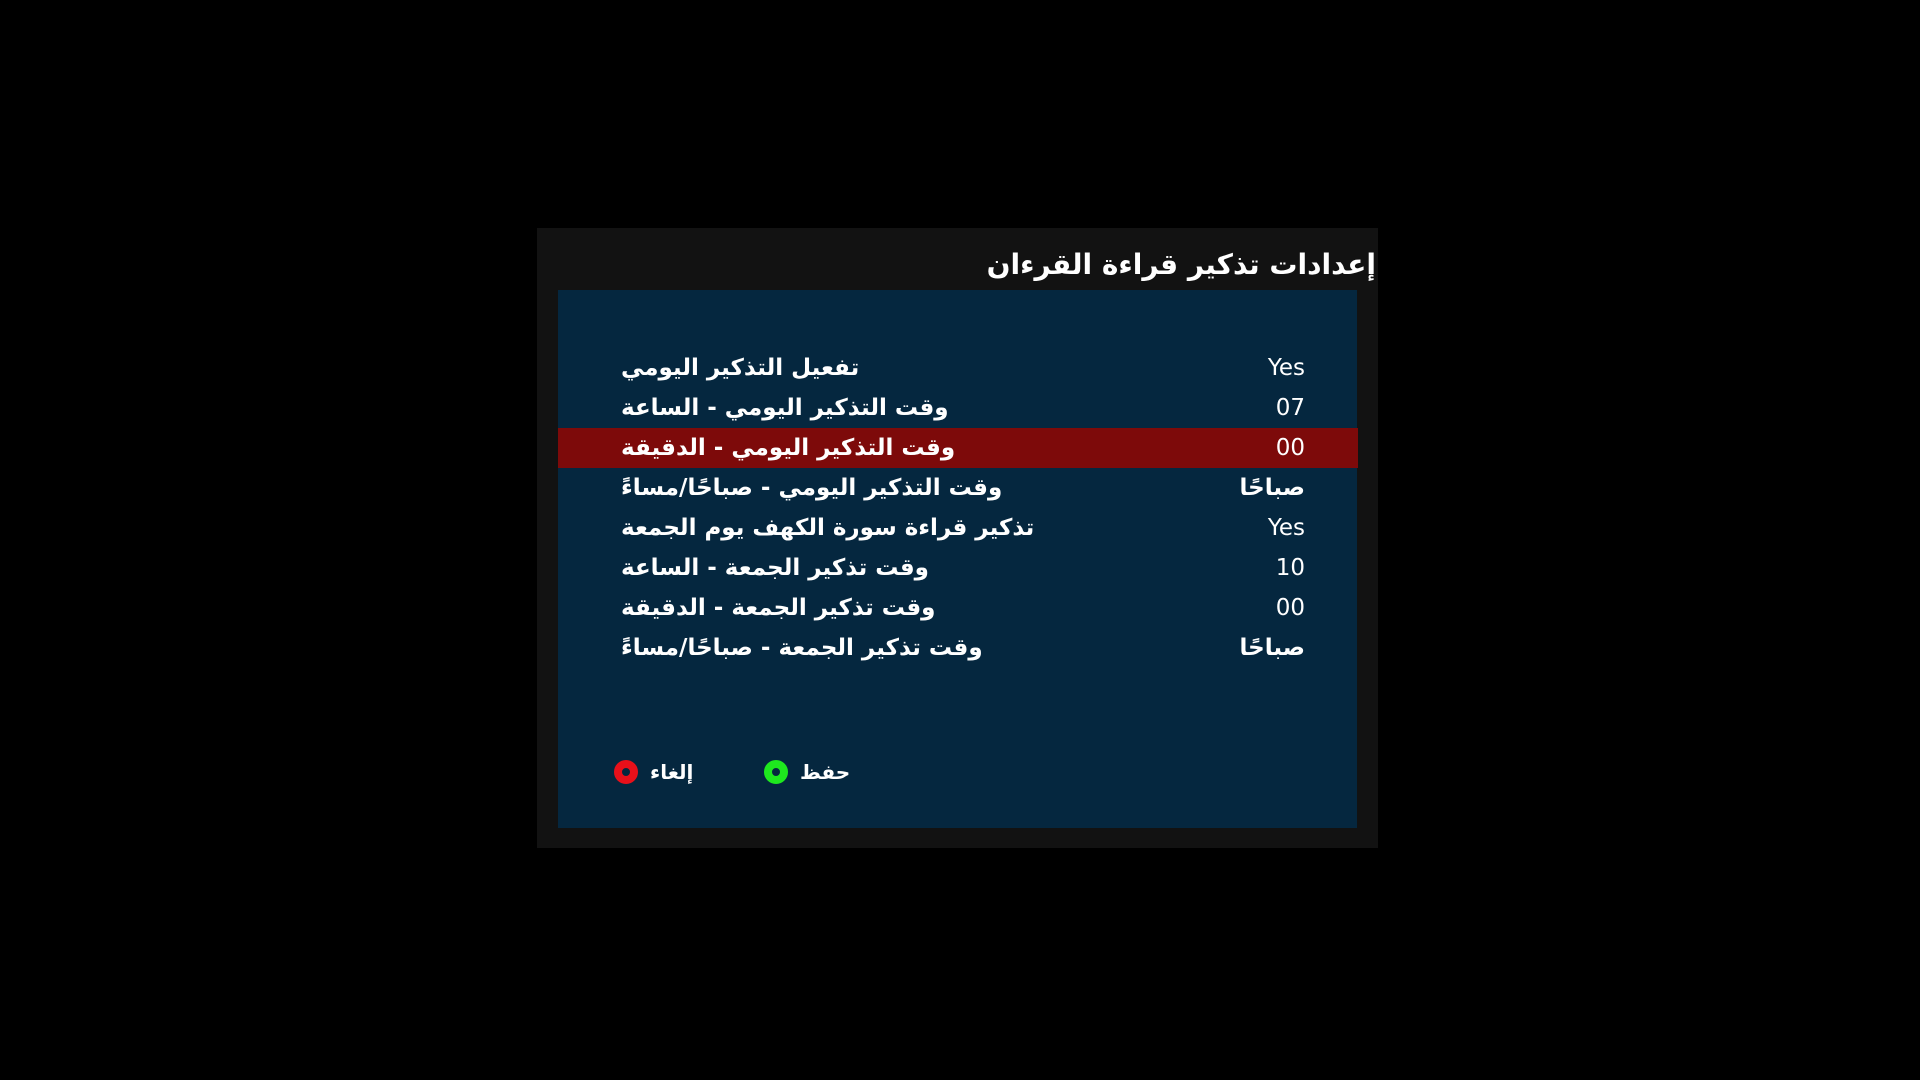 The width and height of the screenshot is (1920, 1080). Describe the element at coordinates (957, 368) in the screenshot. I see `setting-daily-reminder-enable: تفعيل التذكير اليومي Yes` at that location.